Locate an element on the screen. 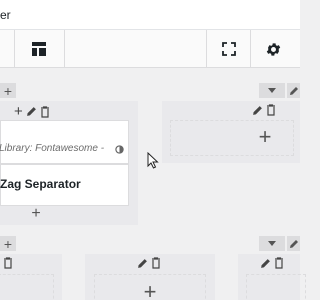  library-meta: Library: Fontawesome - is located at coordinates (52, 148).